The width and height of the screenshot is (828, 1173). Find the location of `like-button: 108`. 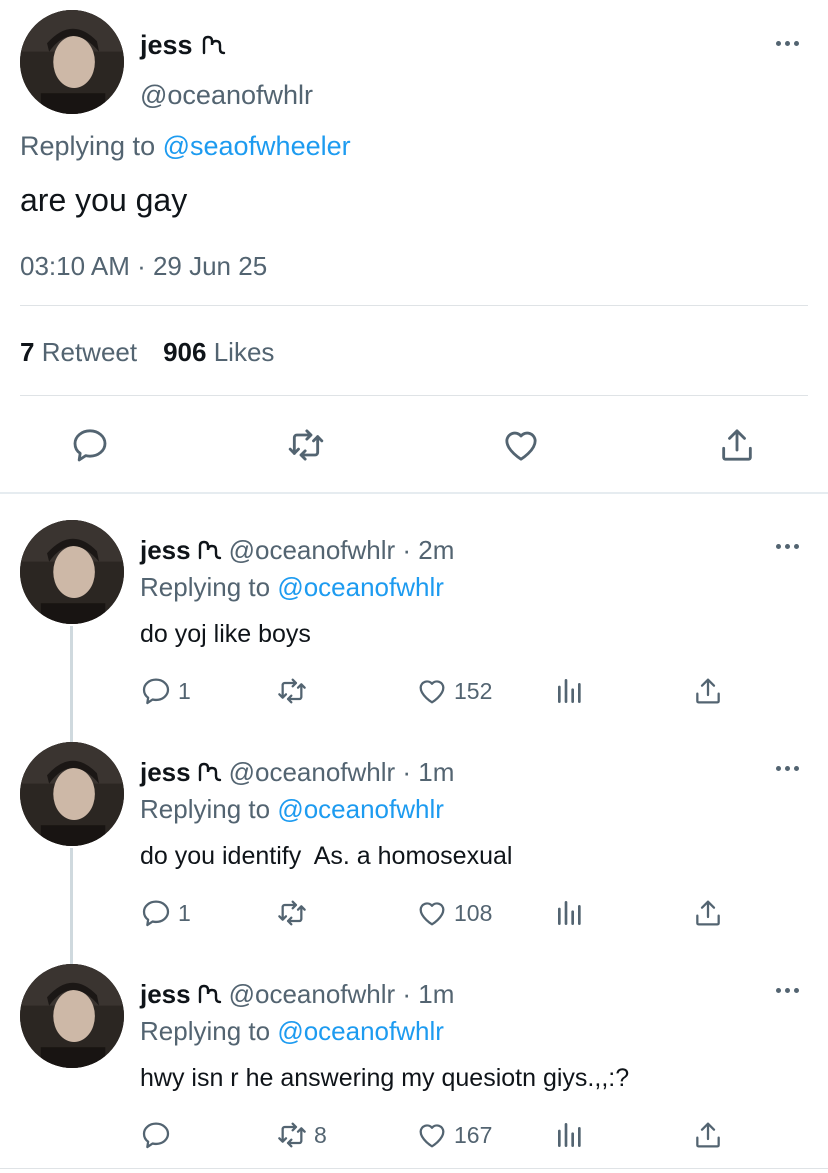

like-button: 108 is located at coordinates (454, 913).